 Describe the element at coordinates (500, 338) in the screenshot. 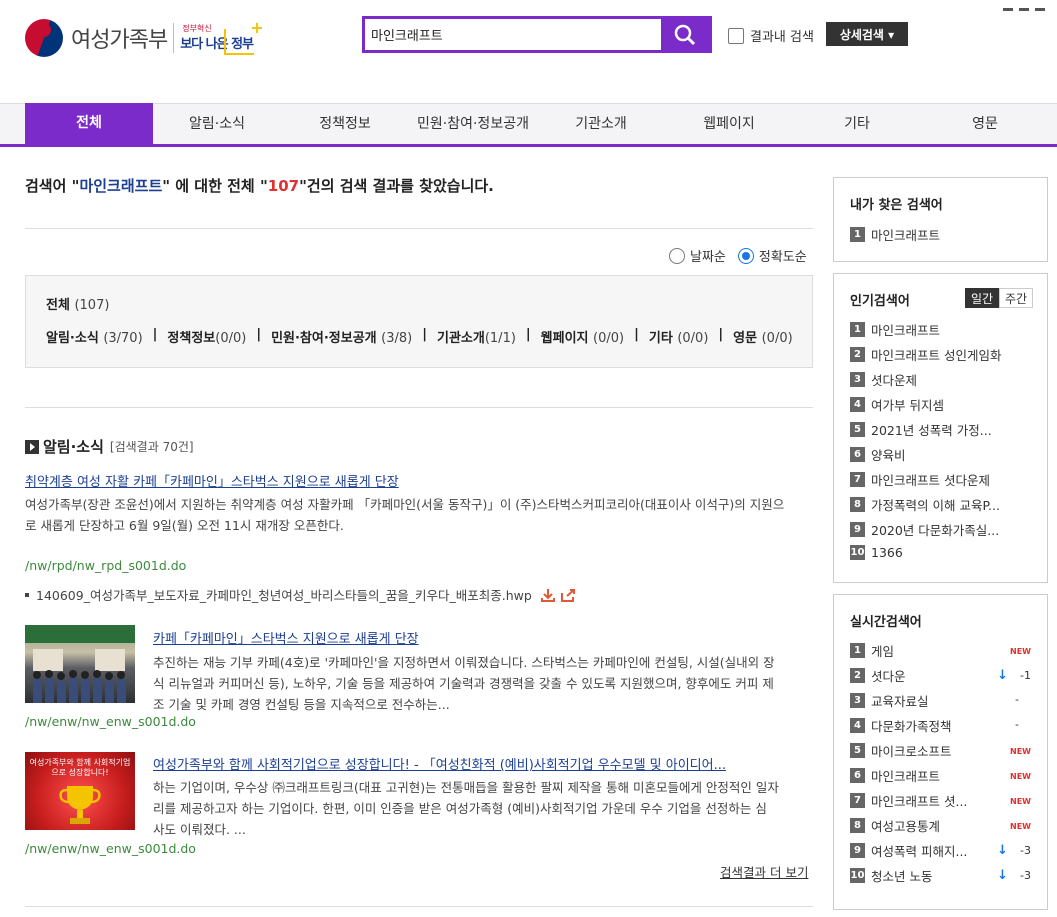

I see `category-count: (1/1)` at that location.